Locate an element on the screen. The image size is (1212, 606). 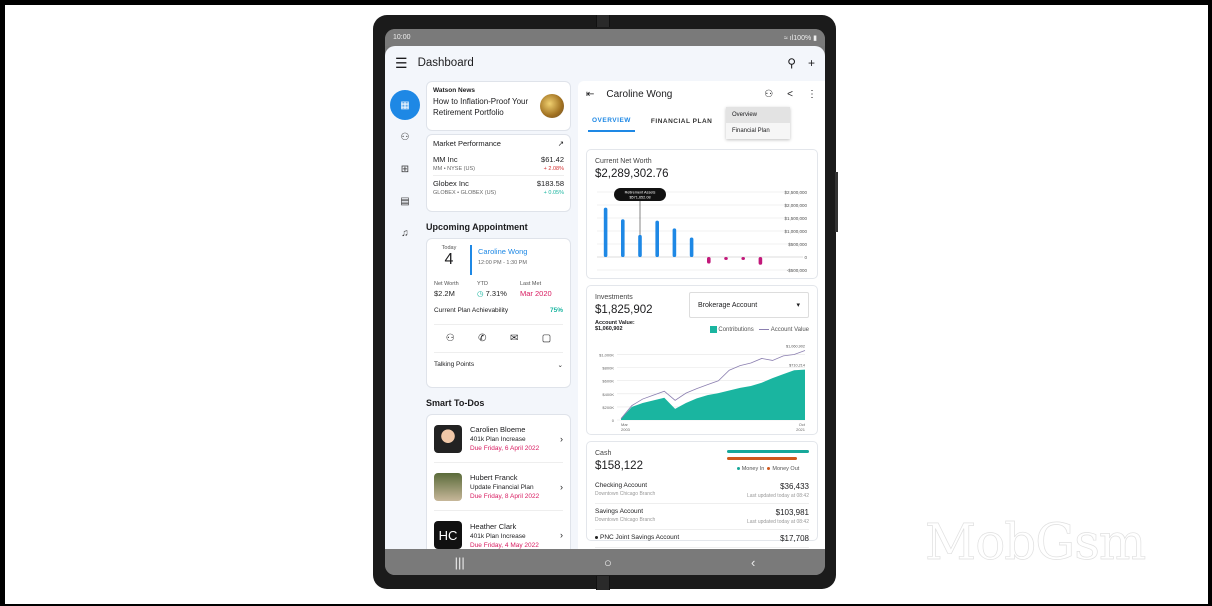
net-worth-label: Net Worth is located at coordinates (446, 284).